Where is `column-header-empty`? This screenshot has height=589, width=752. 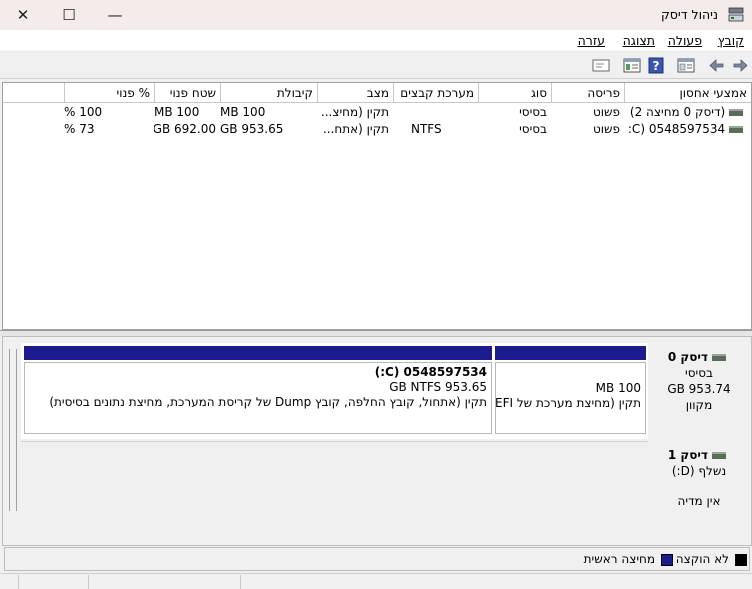 column-header-empty is located at coordinates (33, 93).